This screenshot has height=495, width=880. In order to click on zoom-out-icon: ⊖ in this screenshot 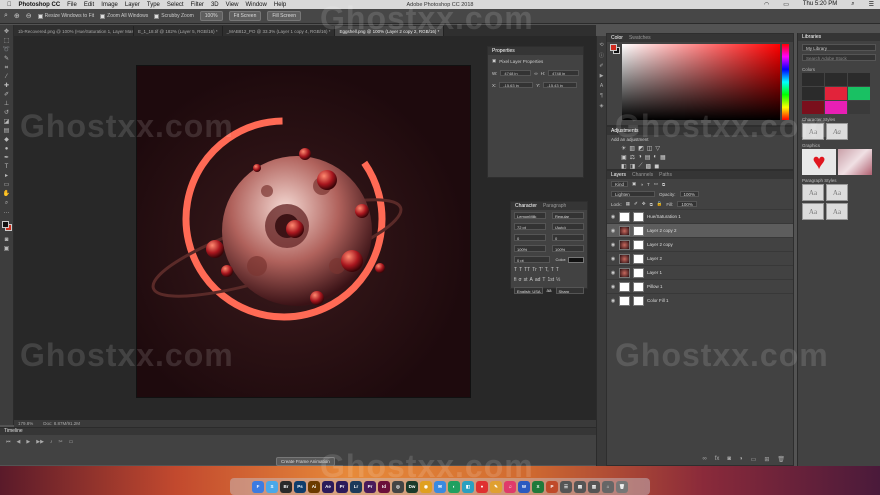, I will do `click(29, 16)`.